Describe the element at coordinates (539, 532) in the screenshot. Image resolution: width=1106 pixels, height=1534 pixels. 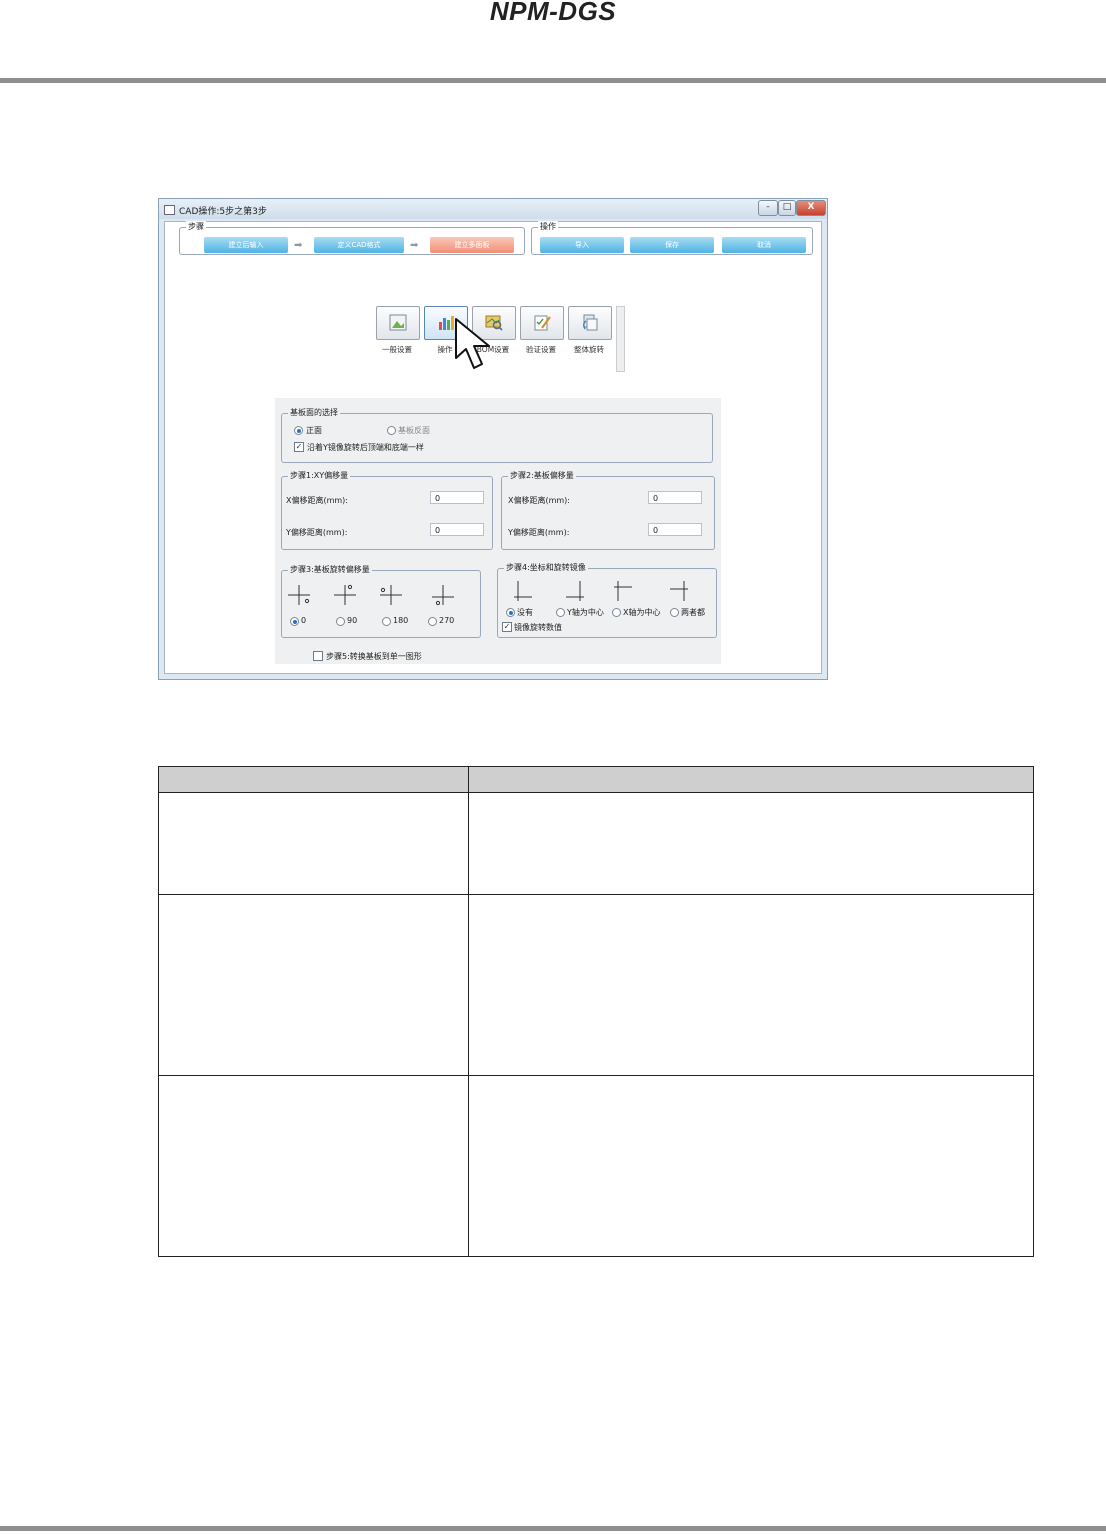
I see `step2-y-label: Y偏移距离(mm):` at that location.